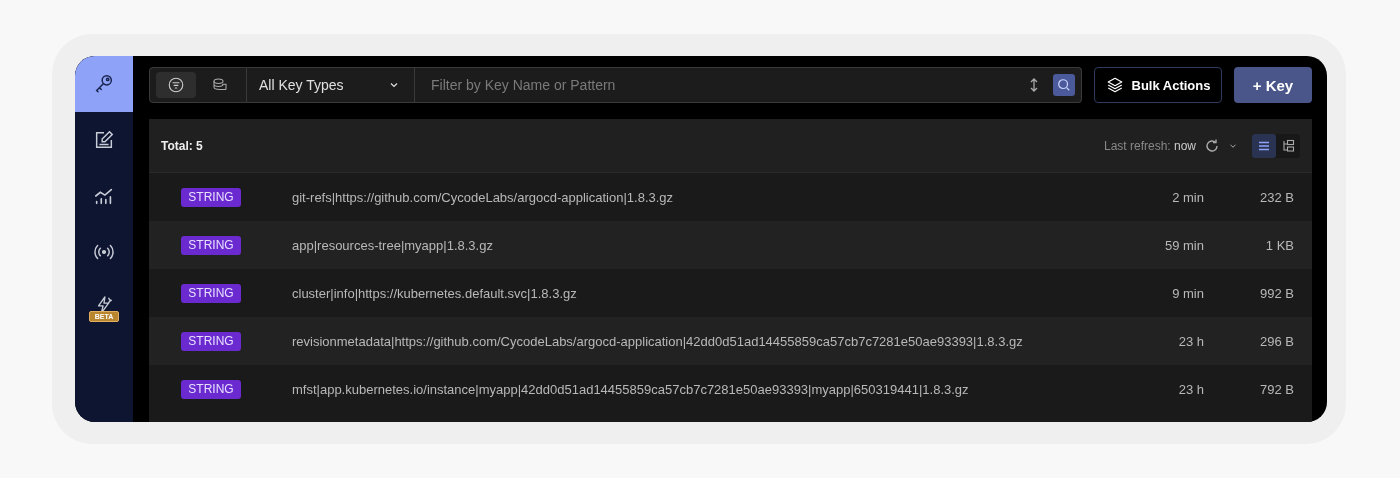 Image resolution: width=1400 pixels, height=478 pixels. Describe the element at coordinates (1279, 245) in the screenshot. I see `size-value: 1 KB` at that location.